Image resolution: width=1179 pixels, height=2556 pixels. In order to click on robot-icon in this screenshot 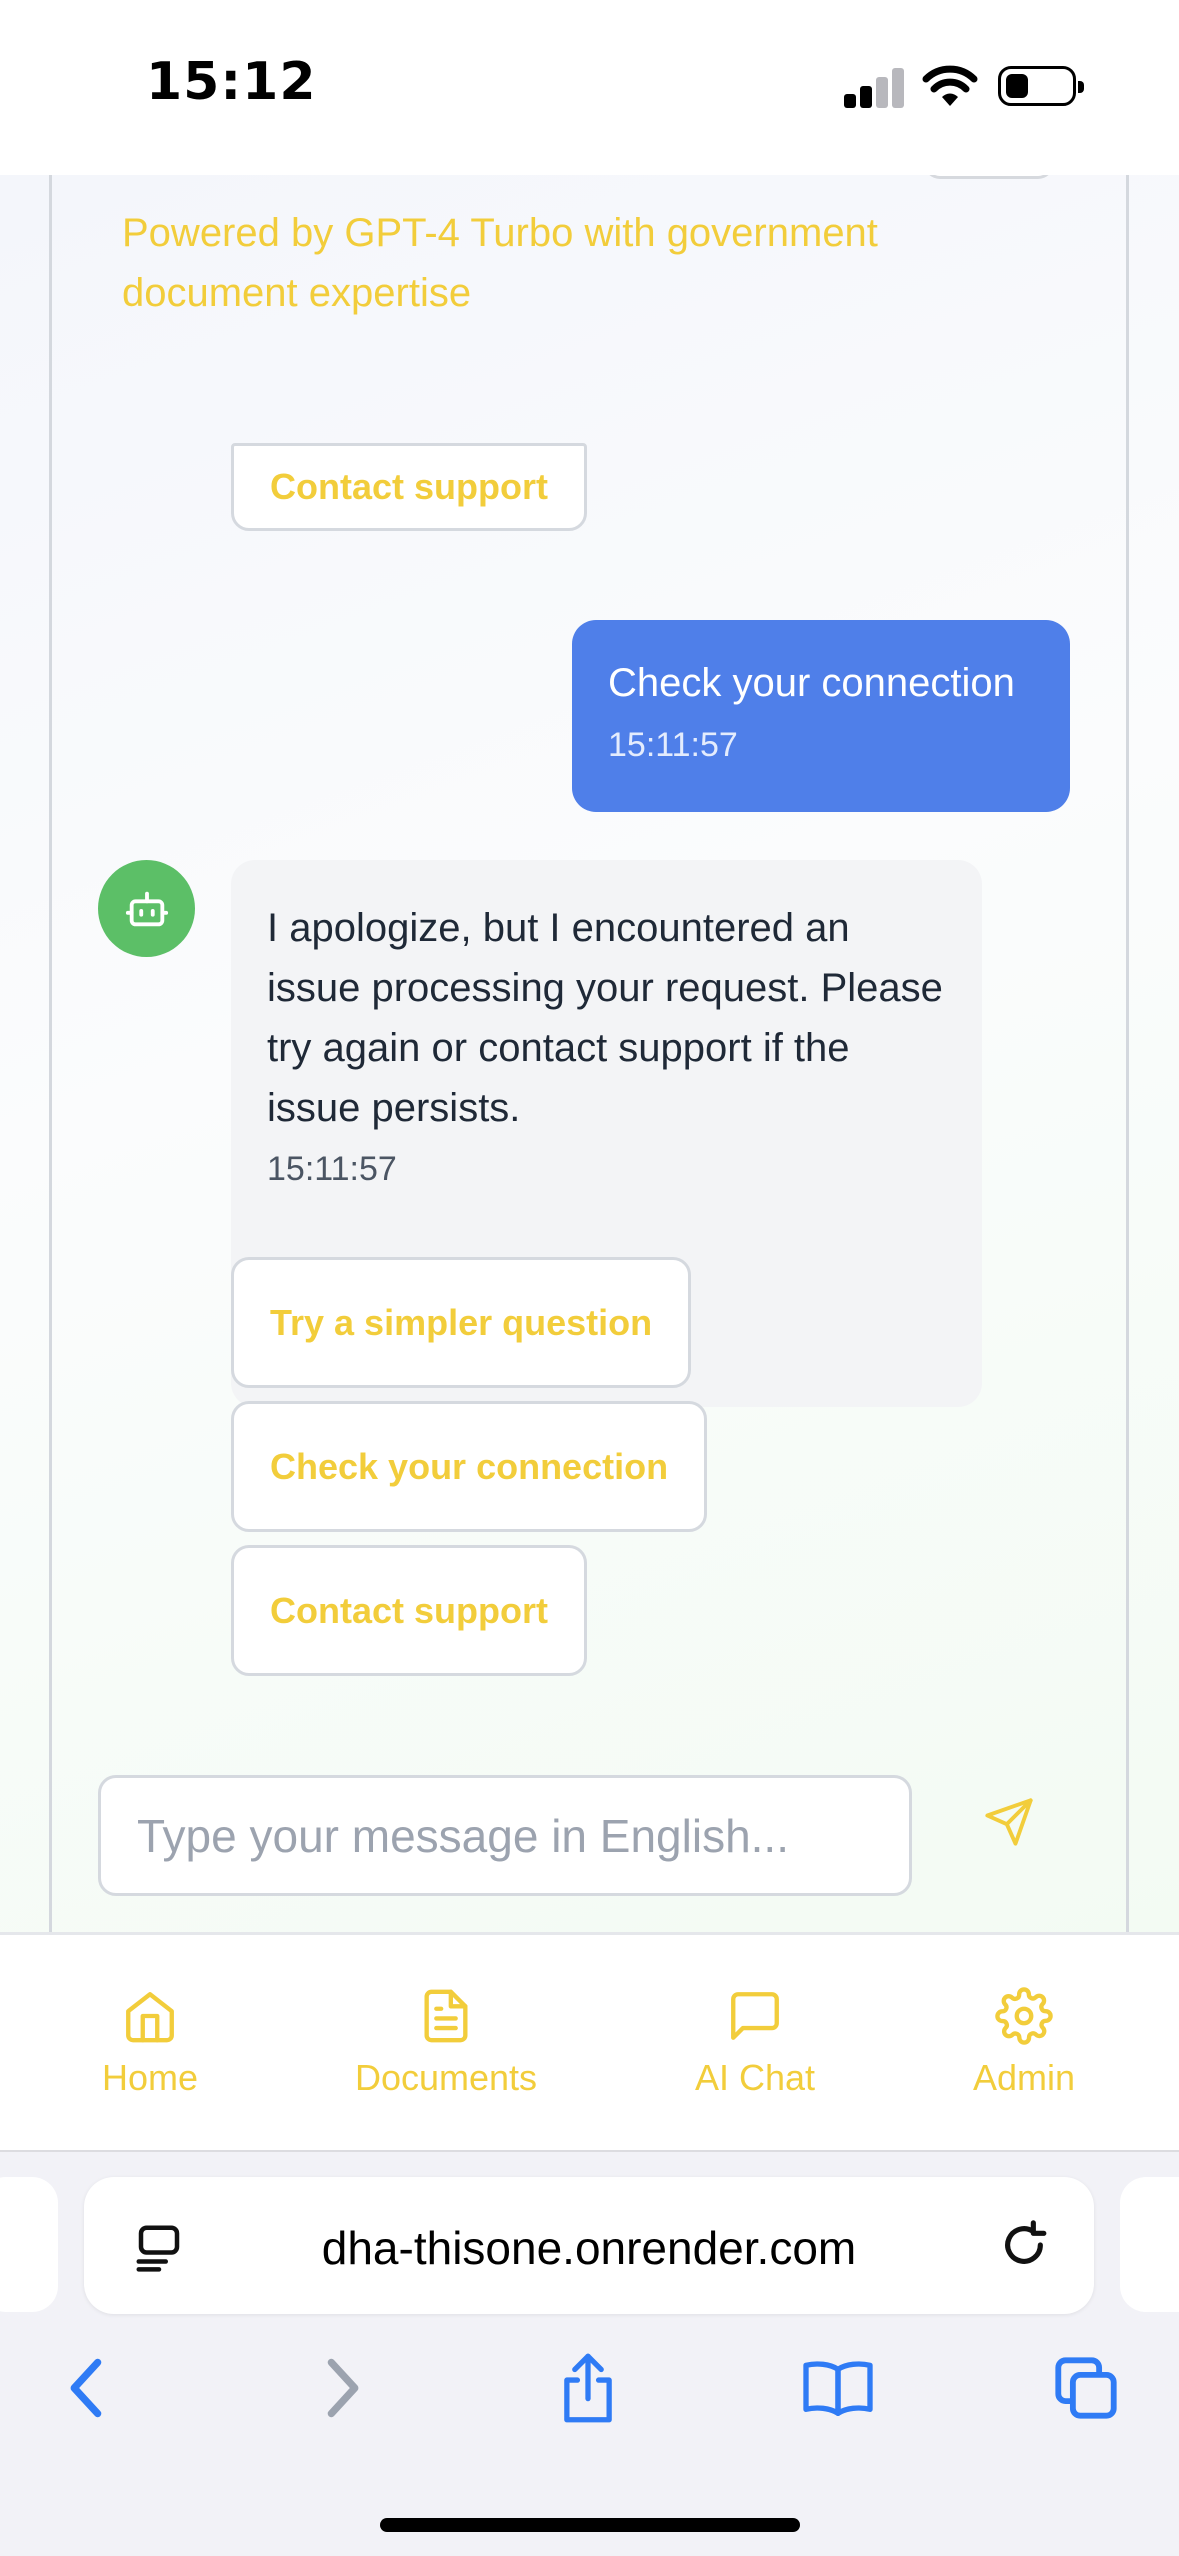, I will do `click(146, 908)`.